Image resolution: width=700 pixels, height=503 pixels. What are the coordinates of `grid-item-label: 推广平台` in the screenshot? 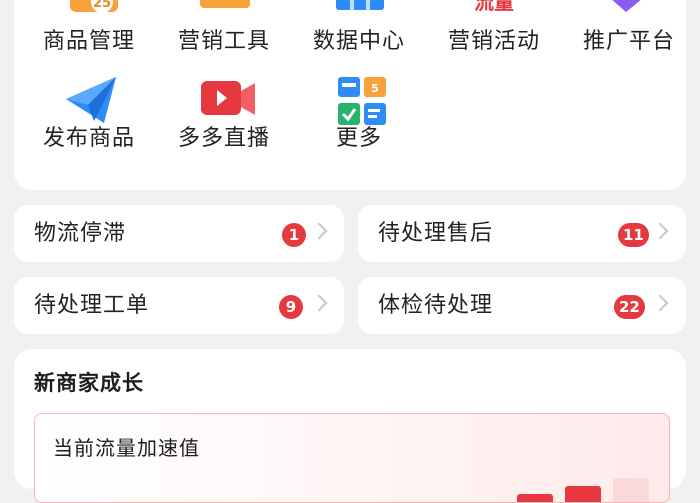 It's located at (628, 41).